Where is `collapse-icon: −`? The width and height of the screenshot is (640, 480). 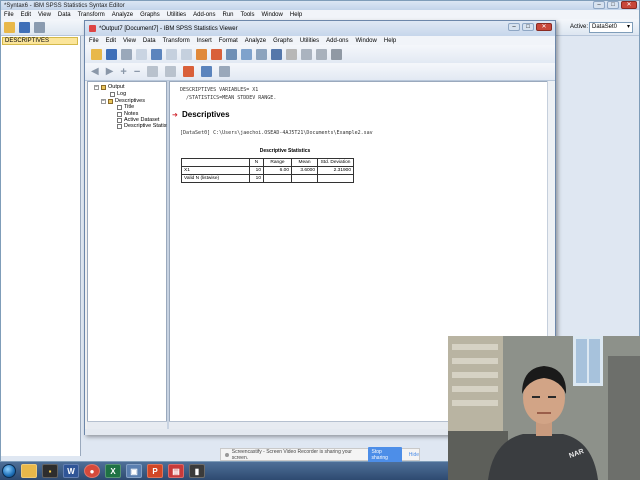 collapse-icon: − is located at coordinates (137, 71).